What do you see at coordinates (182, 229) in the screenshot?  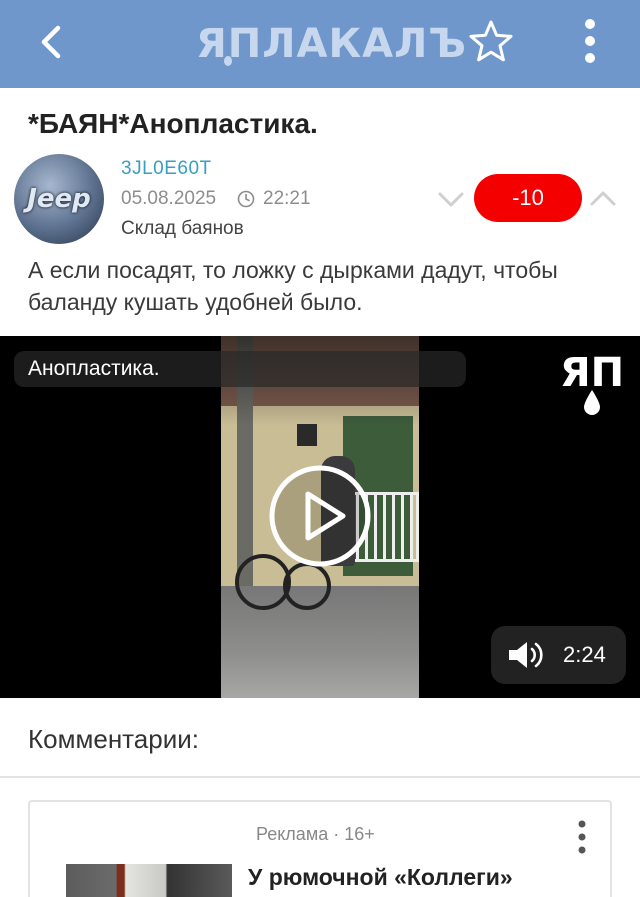 I see `post-section: Склад баянов` at bounding box center [182, 229].